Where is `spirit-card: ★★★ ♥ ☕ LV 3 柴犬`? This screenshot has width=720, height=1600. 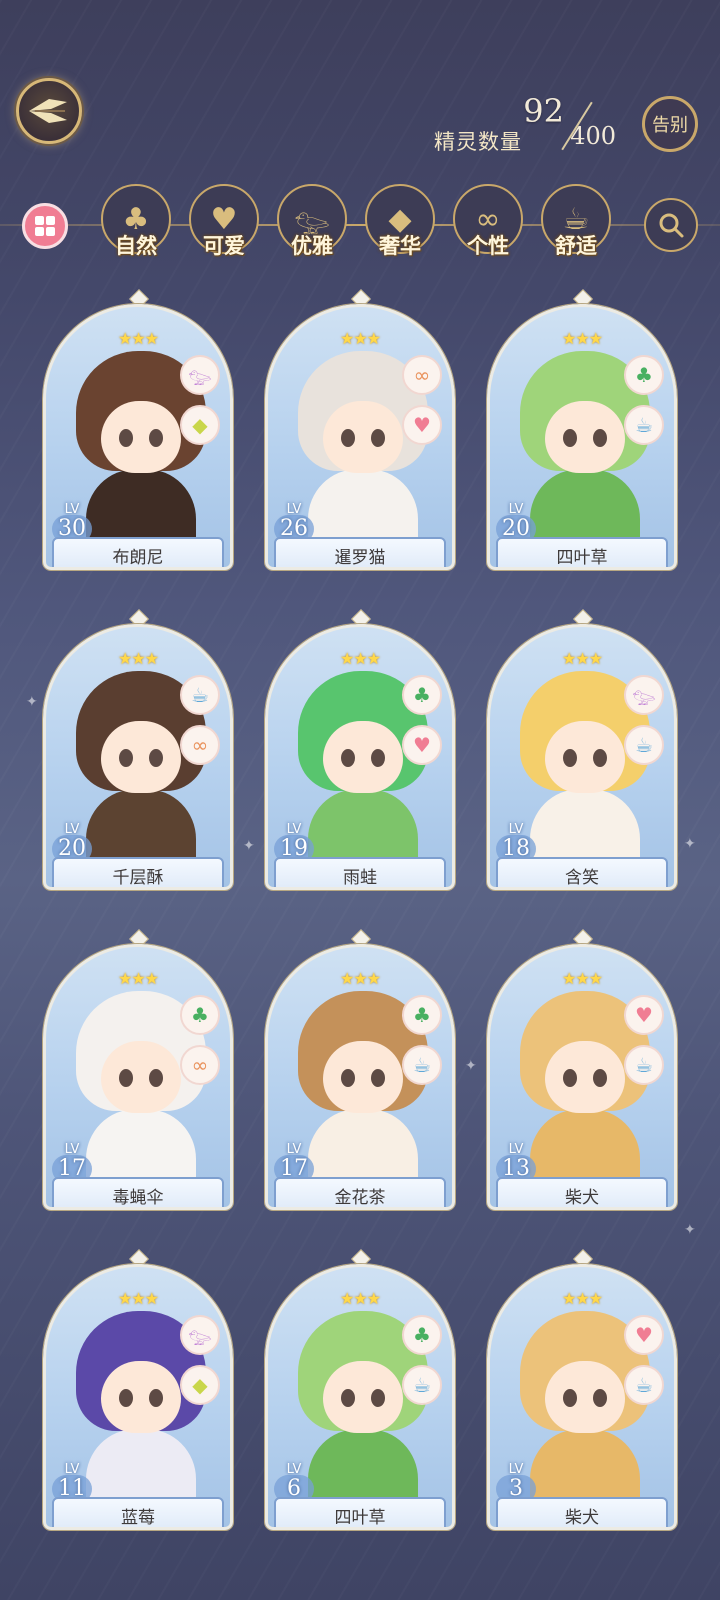
spirit-card: ★★★ ♥ ☕ LV 3 柴犬 is located at coordinates (582, 1390).